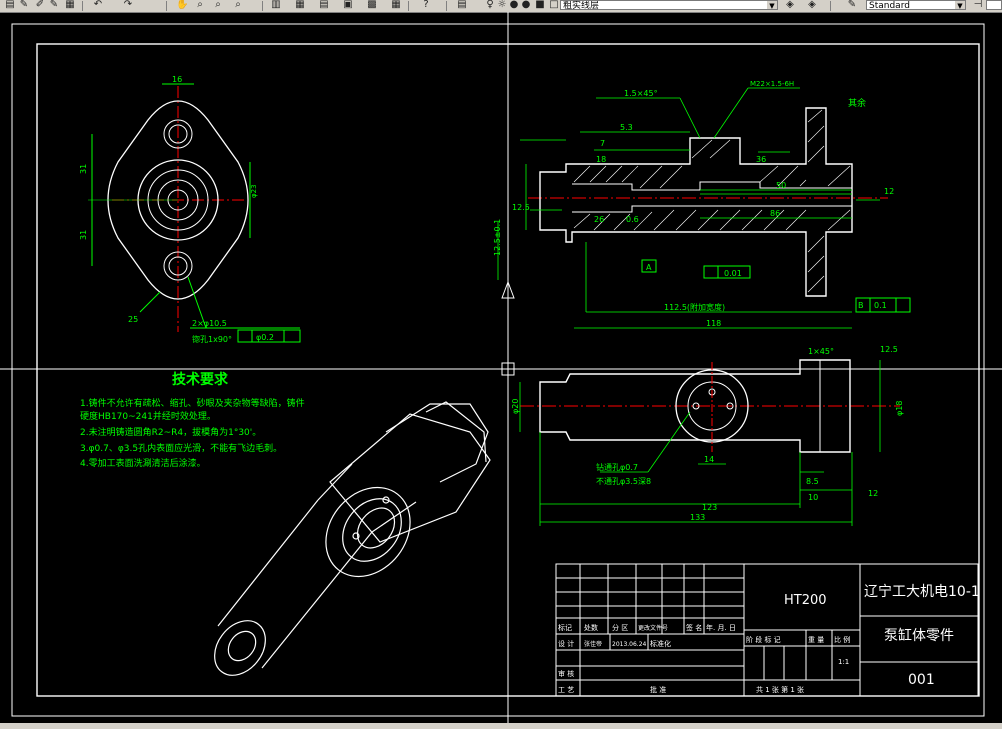 This screenshot has height=729, width=1002. What do you see at coordinates (649, 267) in the screenshot?
I see `datum-a: A` at bounding box center [649, 267].